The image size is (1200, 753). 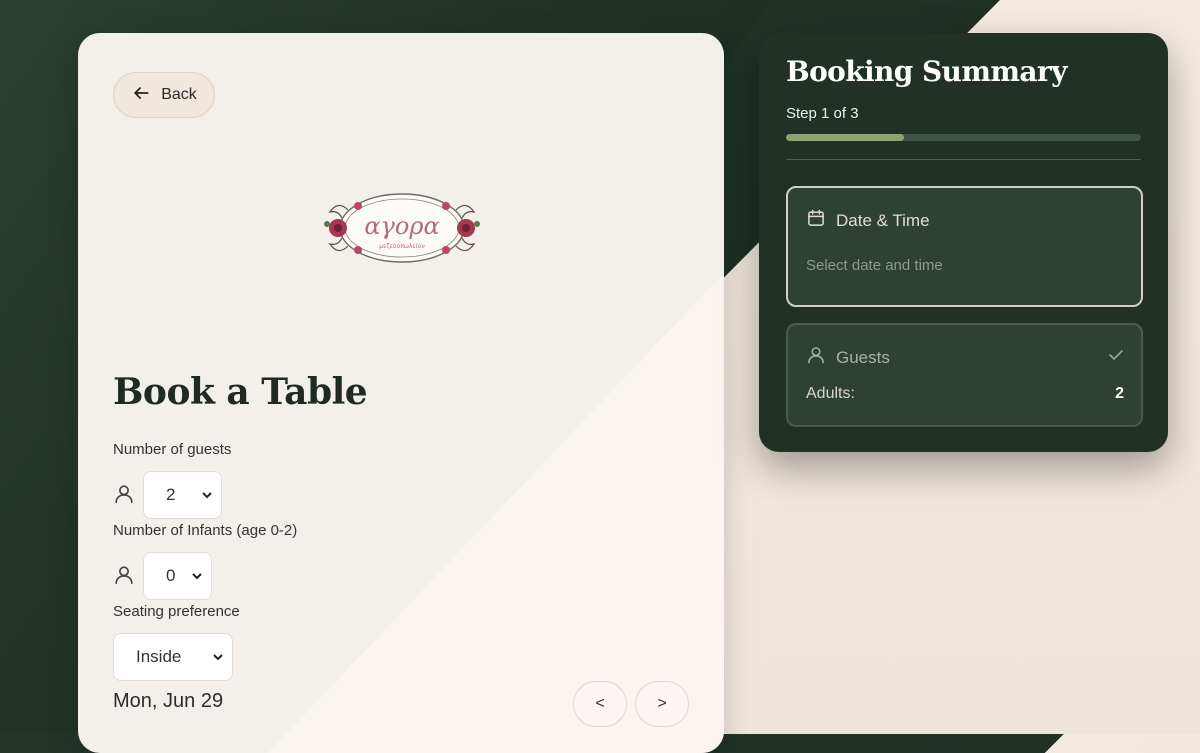 What do you see at coordinates (1116, 355) in the screenshot?
I see `check-icon` at bounding box center [1116, 355].